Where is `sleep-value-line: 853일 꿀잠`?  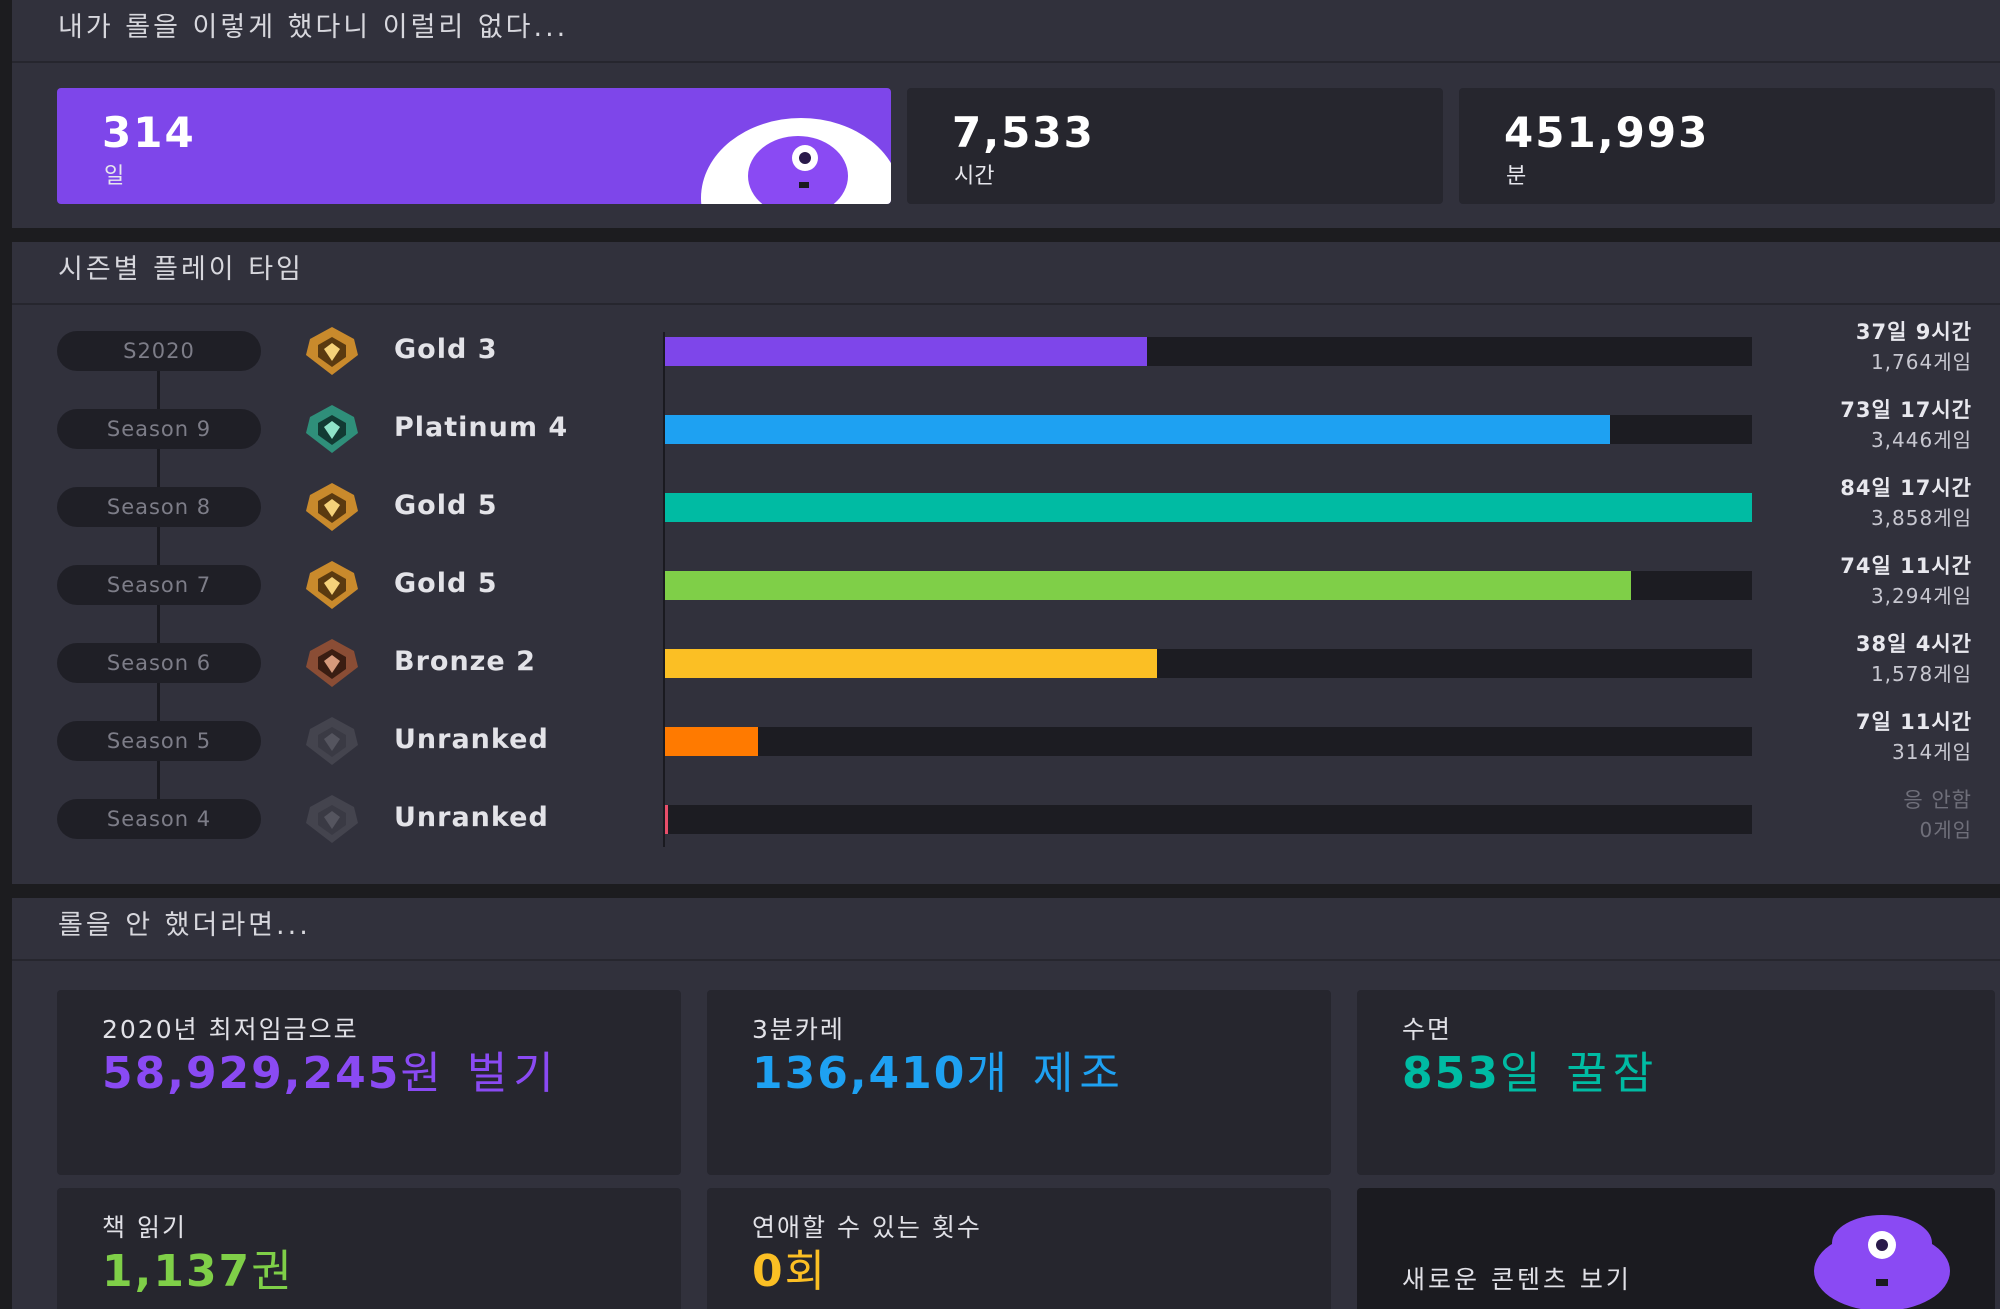
sleep-value-line: 853일 꿀잠 is located at coordinates (1530, 1074).